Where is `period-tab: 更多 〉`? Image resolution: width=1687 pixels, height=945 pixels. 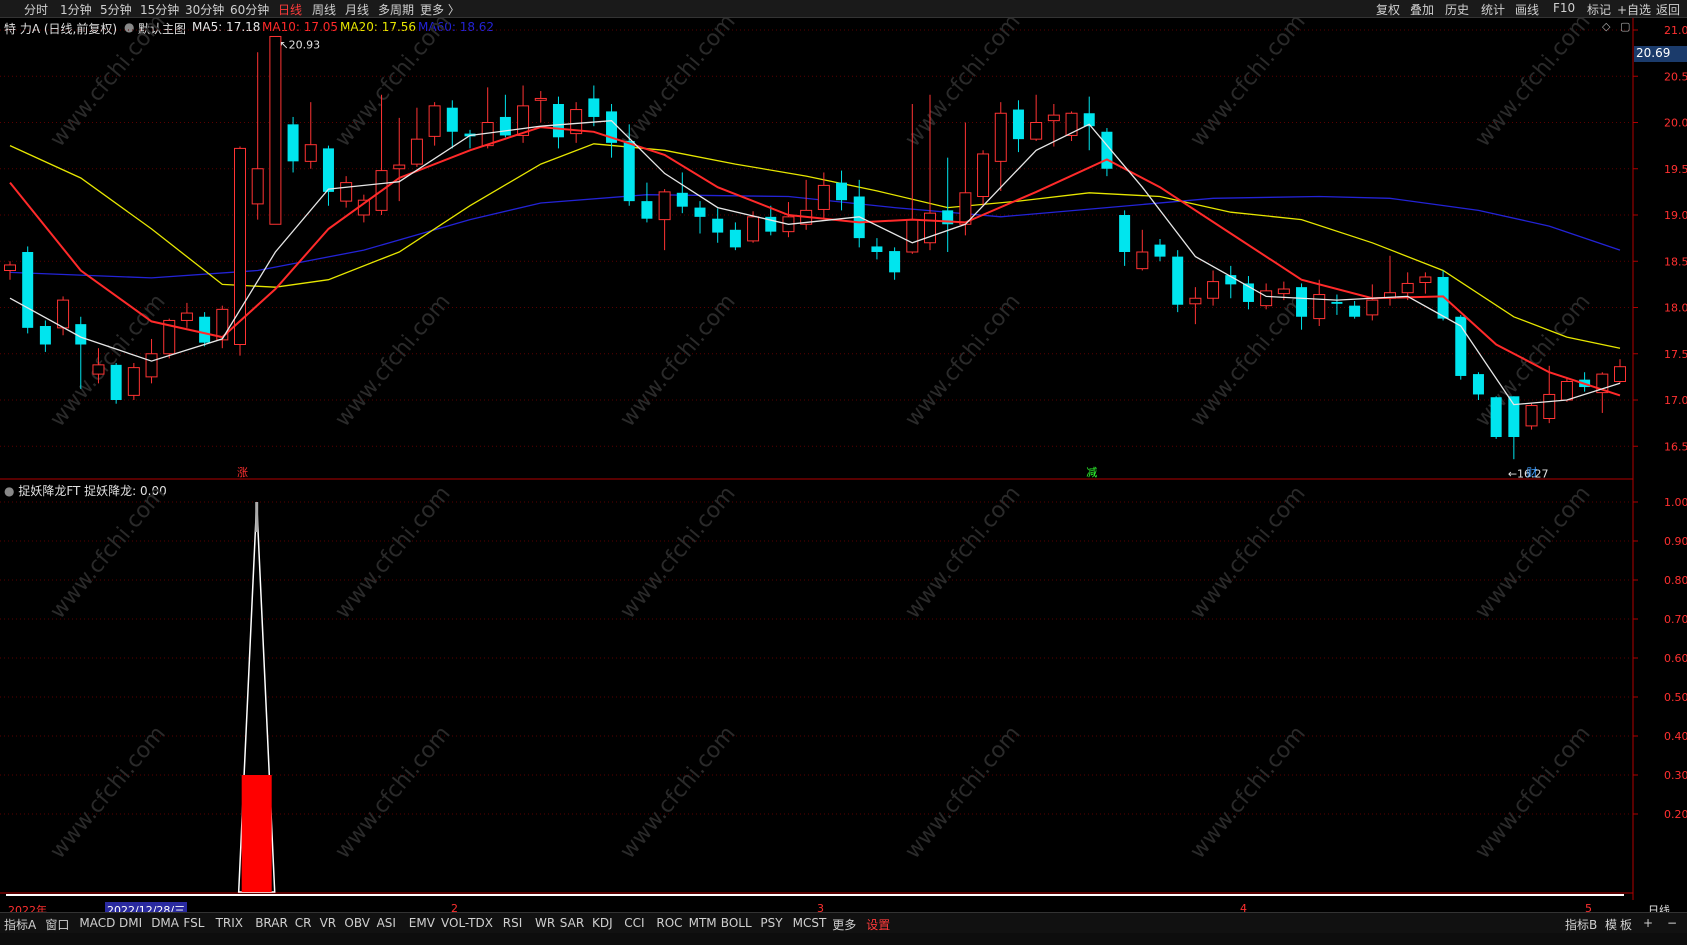 period-tab: 更多 〉 is located at coordinates (440, 9).